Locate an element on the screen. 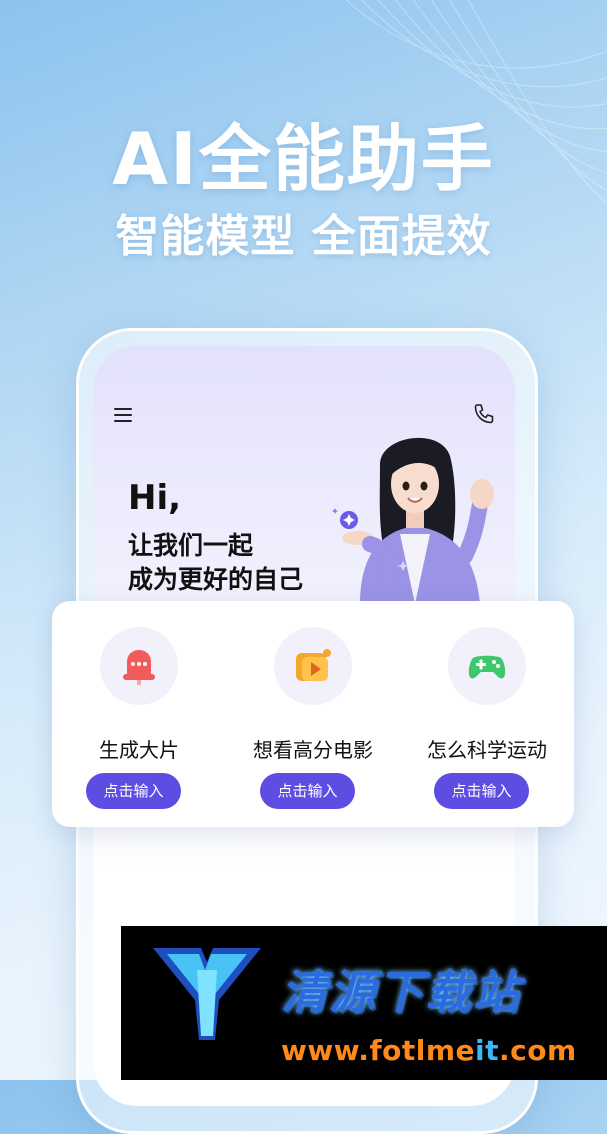 This screenshot has height=1134, width=607. watermark-url: www.fotlmeit.com is located at coordinates (429, 1050).